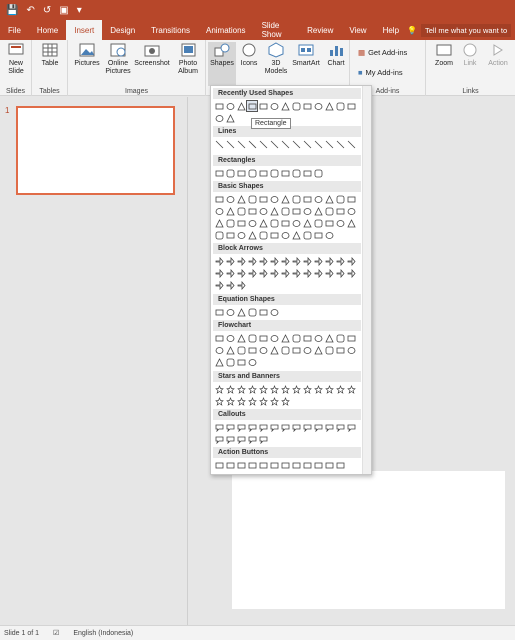 The width and height of the screenshot is (515, 640). What do you see at coordinates (380, 72) in the screenshot?
I see `my-addins-button: ■ My Add-ins` at bounding box center [380, 72].